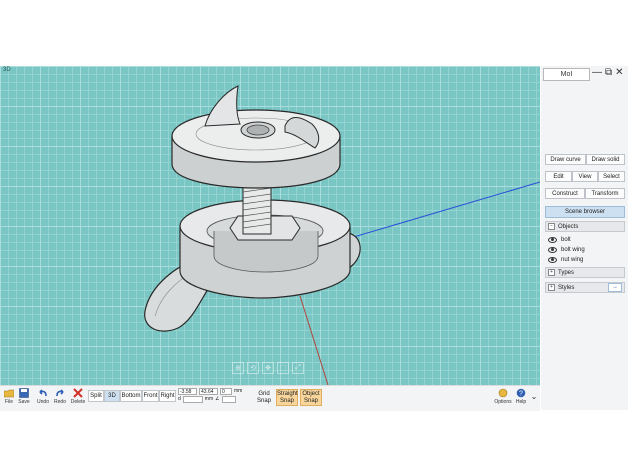 This screenshot has width=628, height=472. Describe the element at coordinates (585, 212) in the screenshot. I see `scene-browser-button: Scene browser` at that location.